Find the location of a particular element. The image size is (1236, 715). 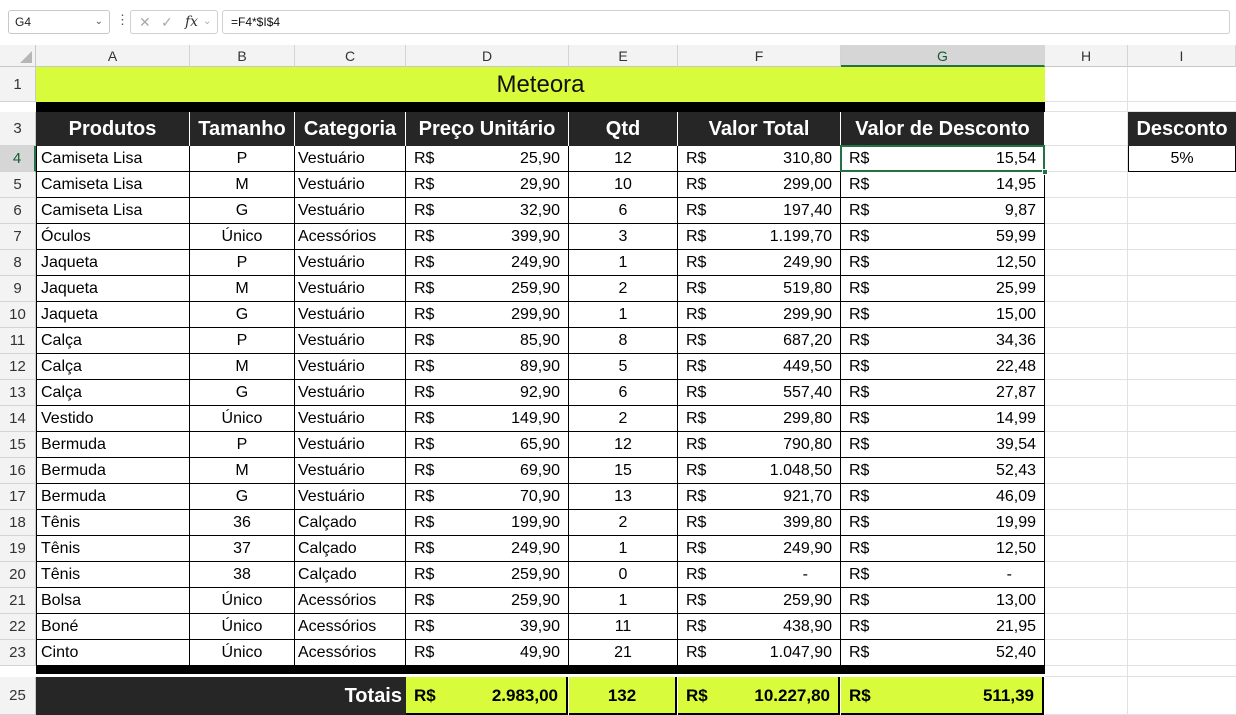

cell-desconto: R$ - is located at coordinates (943, 575).